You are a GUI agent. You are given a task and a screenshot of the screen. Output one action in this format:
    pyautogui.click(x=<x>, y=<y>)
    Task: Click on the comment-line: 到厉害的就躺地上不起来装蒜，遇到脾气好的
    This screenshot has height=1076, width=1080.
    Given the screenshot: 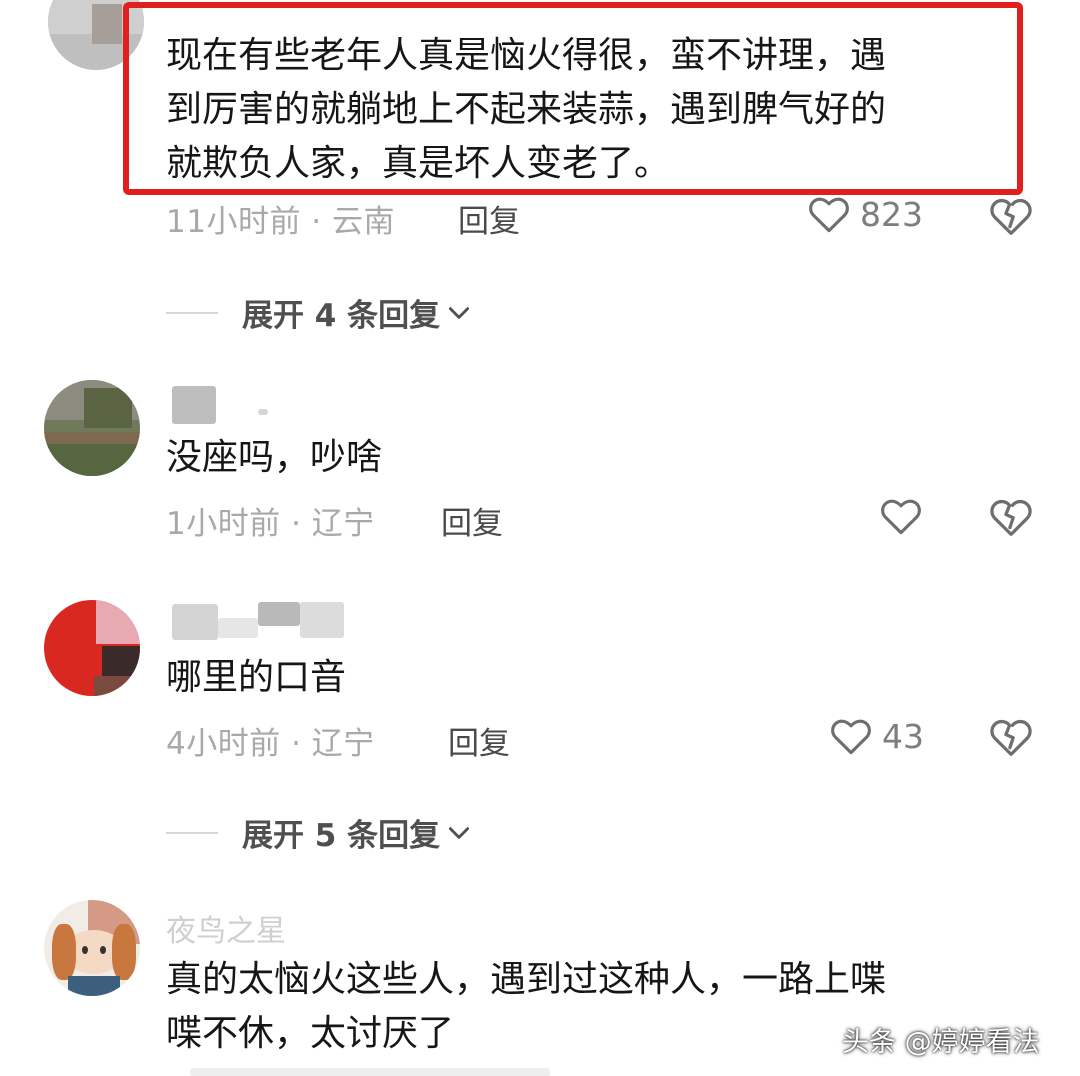 What is the action you would take?
    pyautogui.click(x=526, y=109)
    